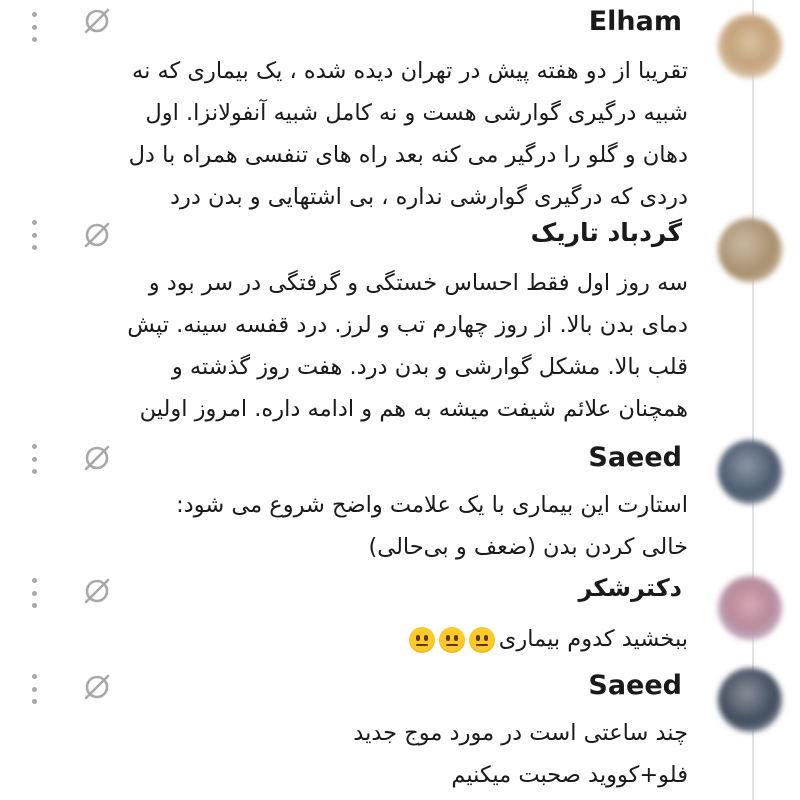 Image resolution: width=800 pixels, height=800 pixels. I want to click on comment-line: ببخشید کدوم بیماری, so click(358, 639).